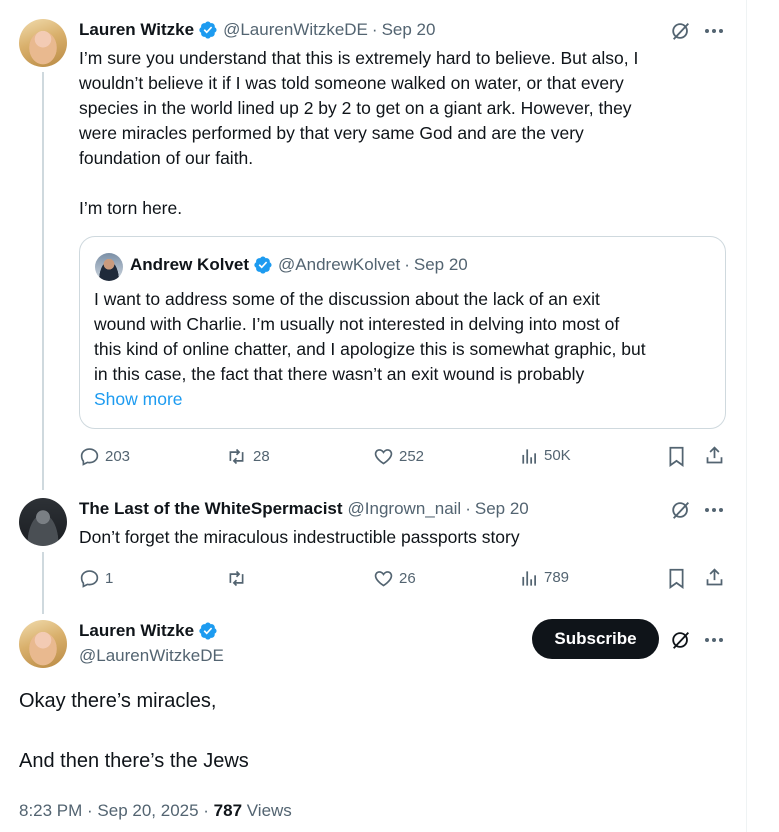  Describe the element at coordinates (405, 509) in the screenshot. I see `author-handle: @Ingrown_nail` at that location.